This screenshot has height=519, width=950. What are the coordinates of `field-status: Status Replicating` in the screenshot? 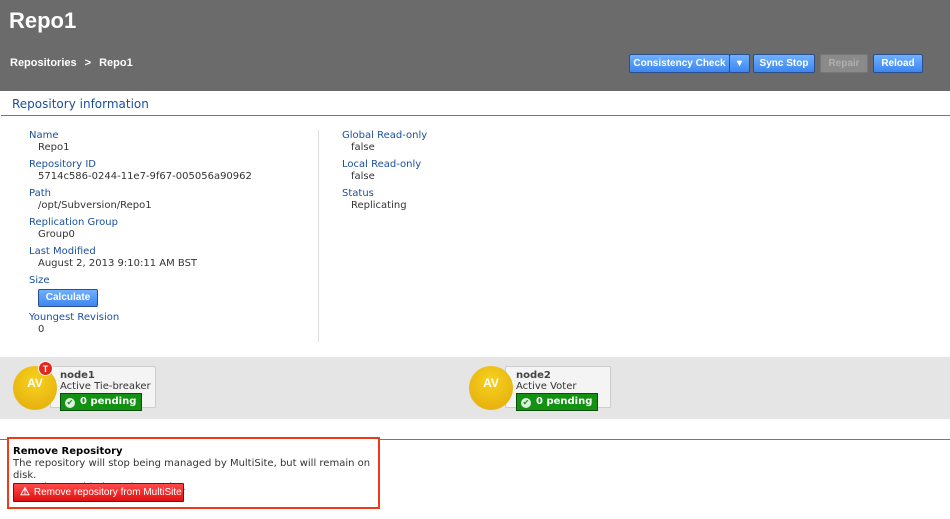 It's located at (374, 200).